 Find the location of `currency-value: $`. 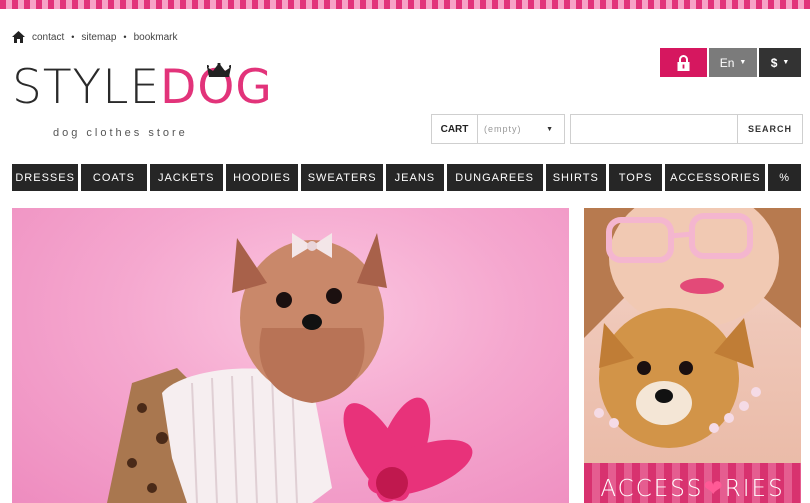

currency-value: $ is located at coordinates (774, 62).